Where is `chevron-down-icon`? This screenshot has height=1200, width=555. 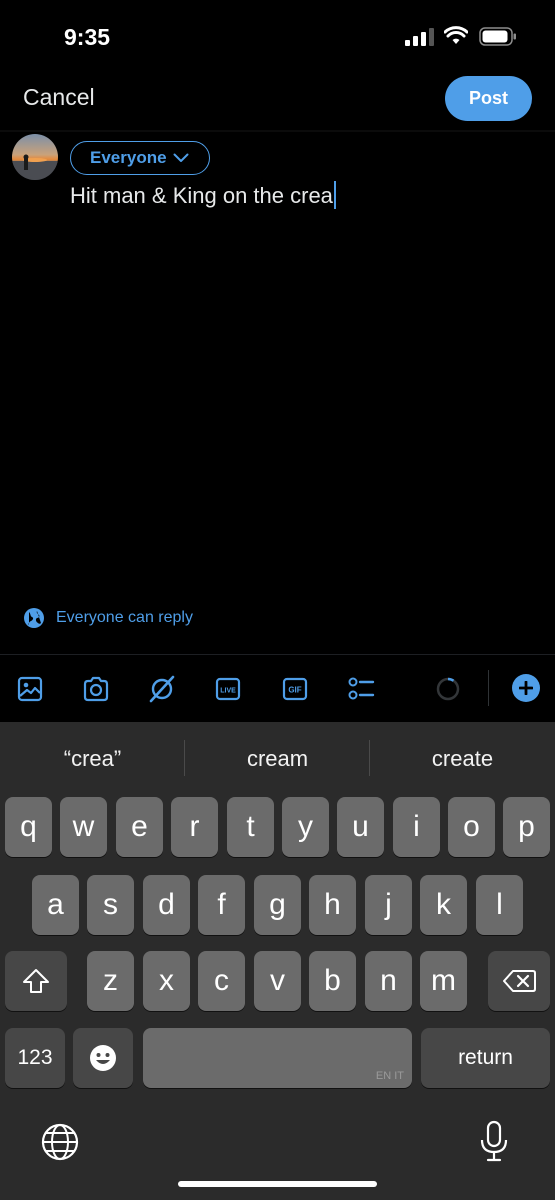
chevron-down-icon is located at coordinates (181, 157).